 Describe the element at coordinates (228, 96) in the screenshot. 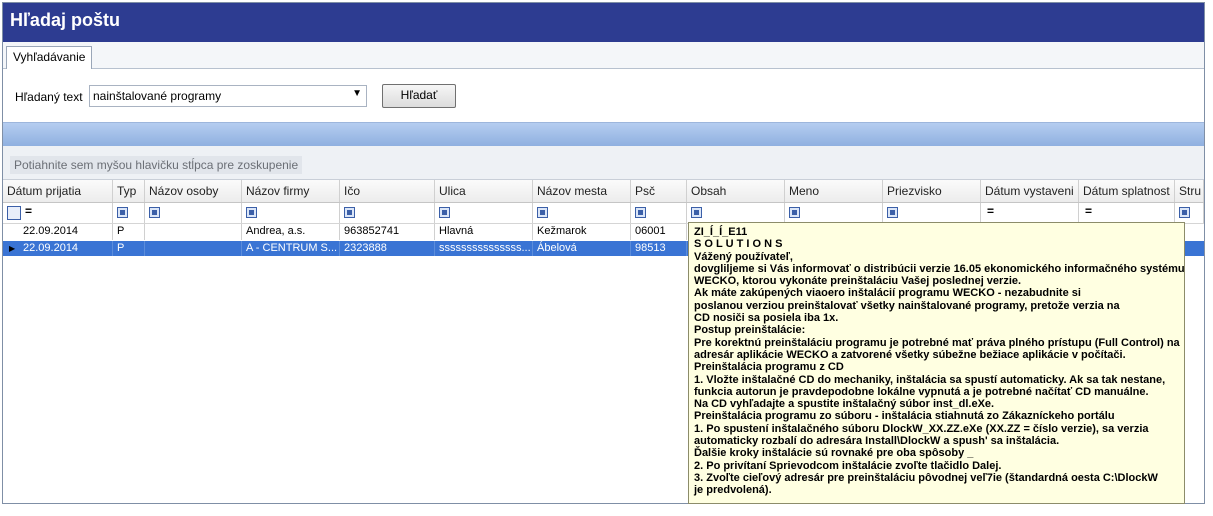

I see `search-text-combobox: nainštalované programy ▼` at that location.